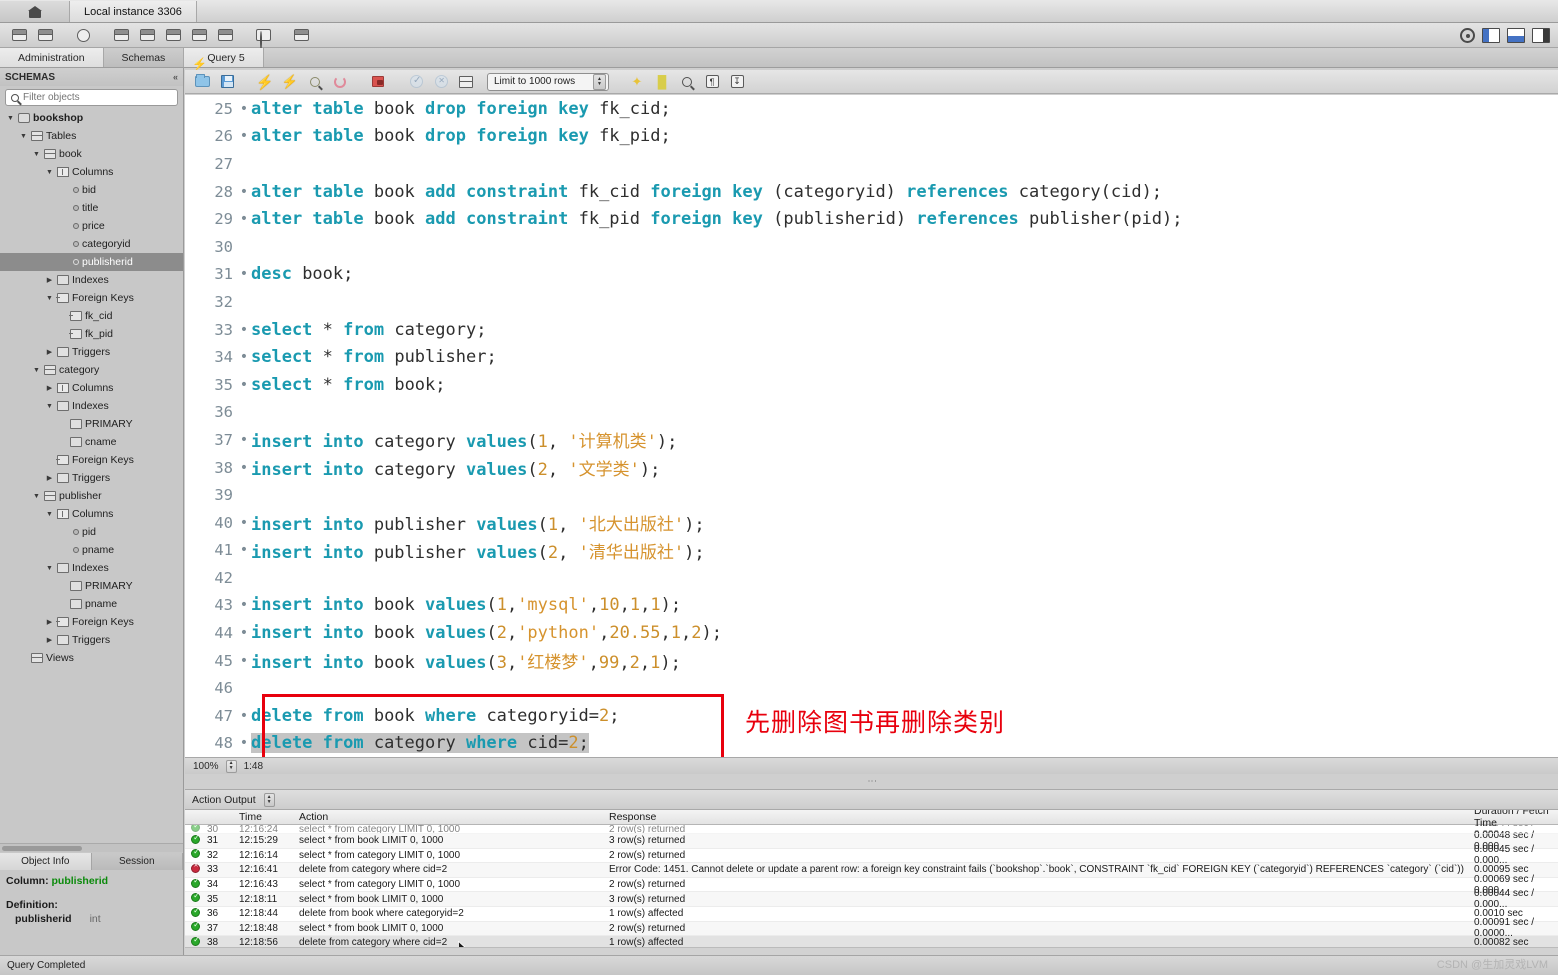 Image resolution: width=1558 pixels, height=975 pixels. Describe the element at coordinates (1491, 35) in the screenshot. I see `toggle-sidebar-icon` at that location.